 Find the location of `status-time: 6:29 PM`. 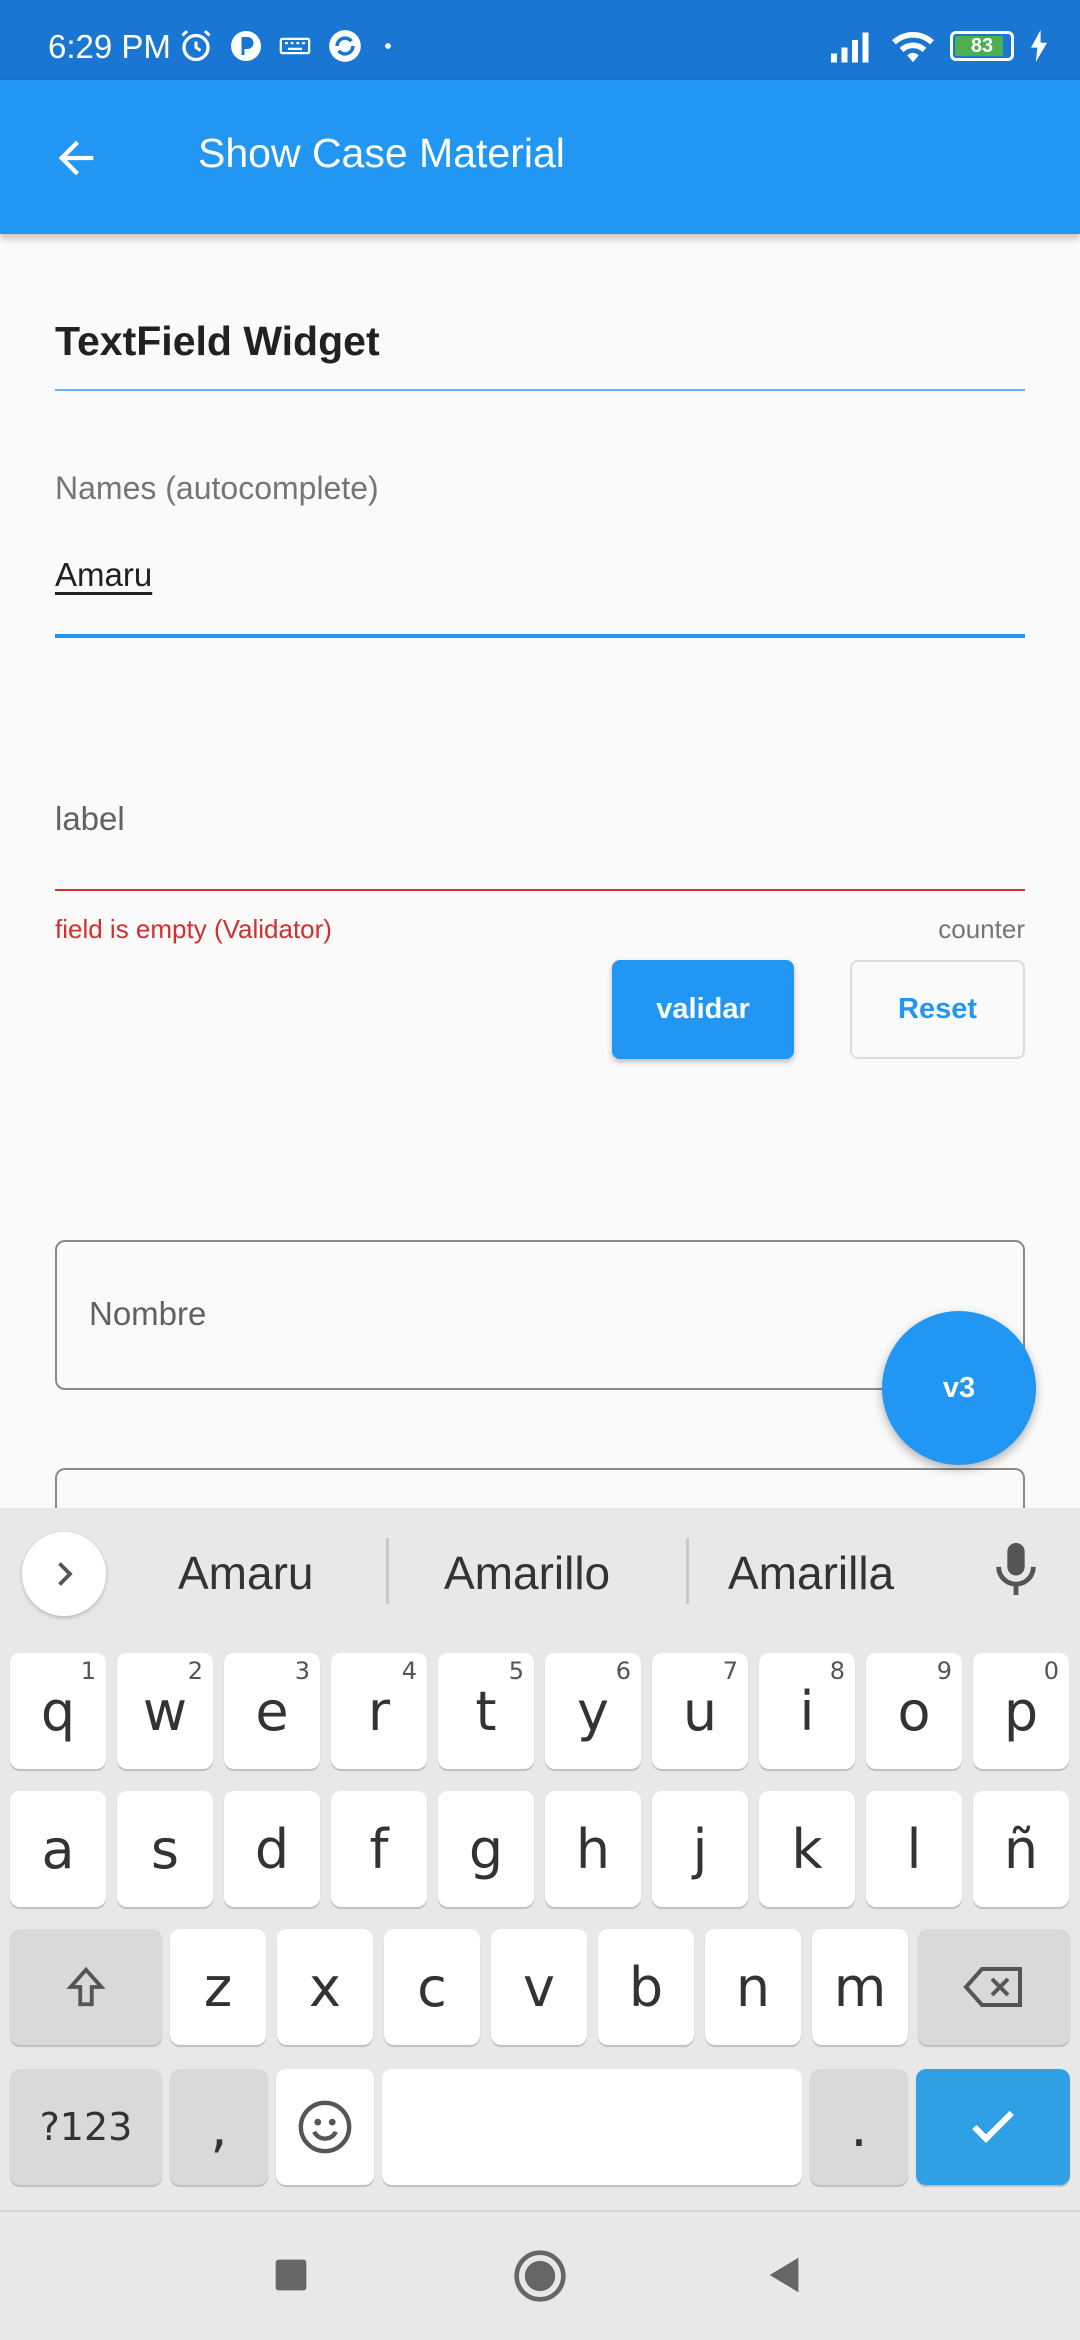

status-time: 6:29 PM is located at coordinates (109, 46).